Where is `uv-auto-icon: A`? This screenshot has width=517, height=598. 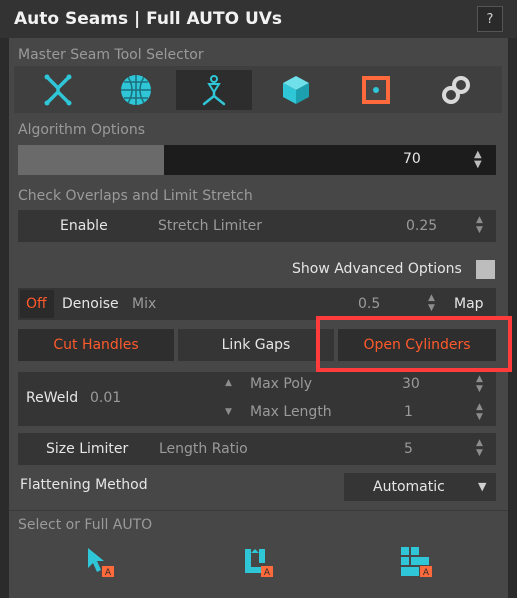 uv-auto-icon: A is located at coordinates (259, 563).